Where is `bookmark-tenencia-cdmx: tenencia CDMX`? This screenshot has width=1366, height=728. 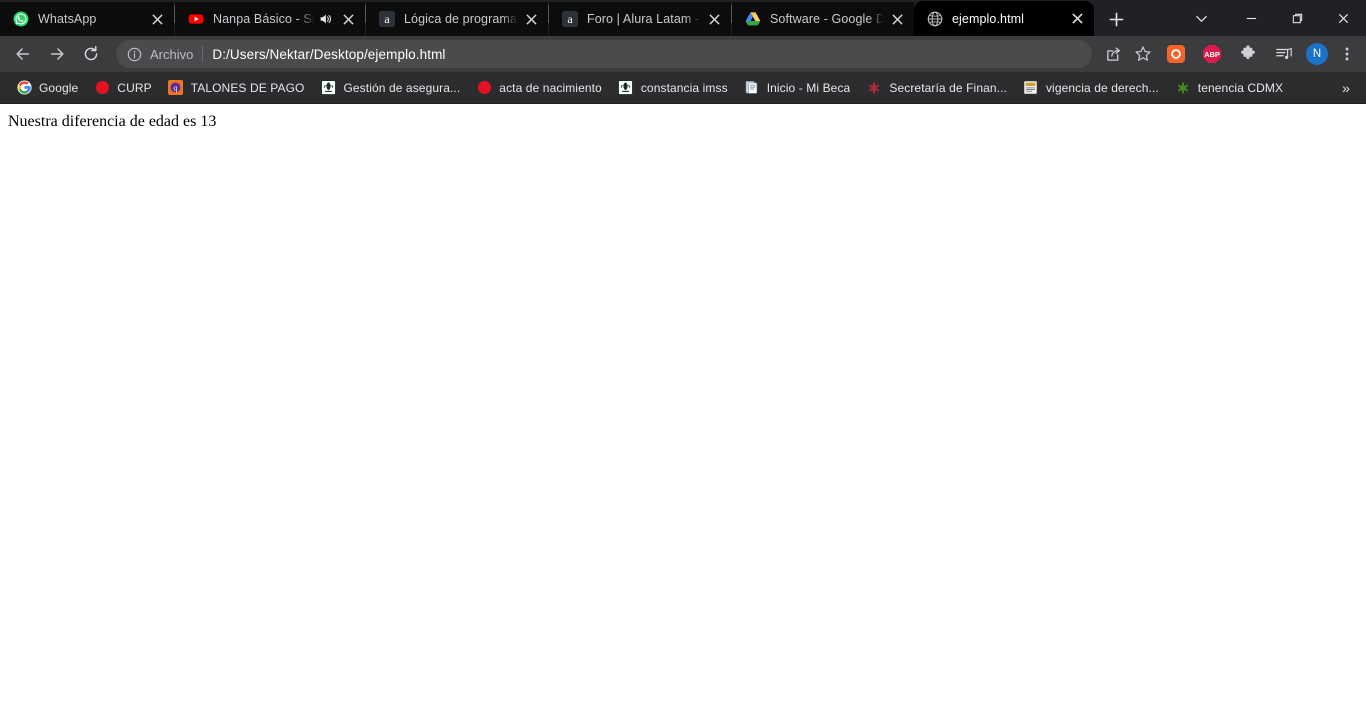 bookmark-tenencia-cdmx: tenencia CDMX is located at coordinates (1229, 88).